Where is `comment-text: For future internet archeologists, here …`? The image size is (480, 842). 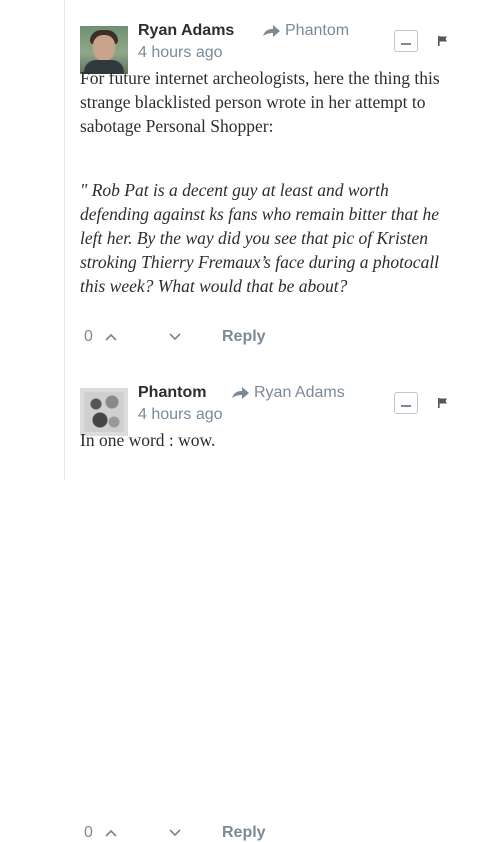 comment-text: For future internet archeologists, here … is located at coordinates (260, 102).